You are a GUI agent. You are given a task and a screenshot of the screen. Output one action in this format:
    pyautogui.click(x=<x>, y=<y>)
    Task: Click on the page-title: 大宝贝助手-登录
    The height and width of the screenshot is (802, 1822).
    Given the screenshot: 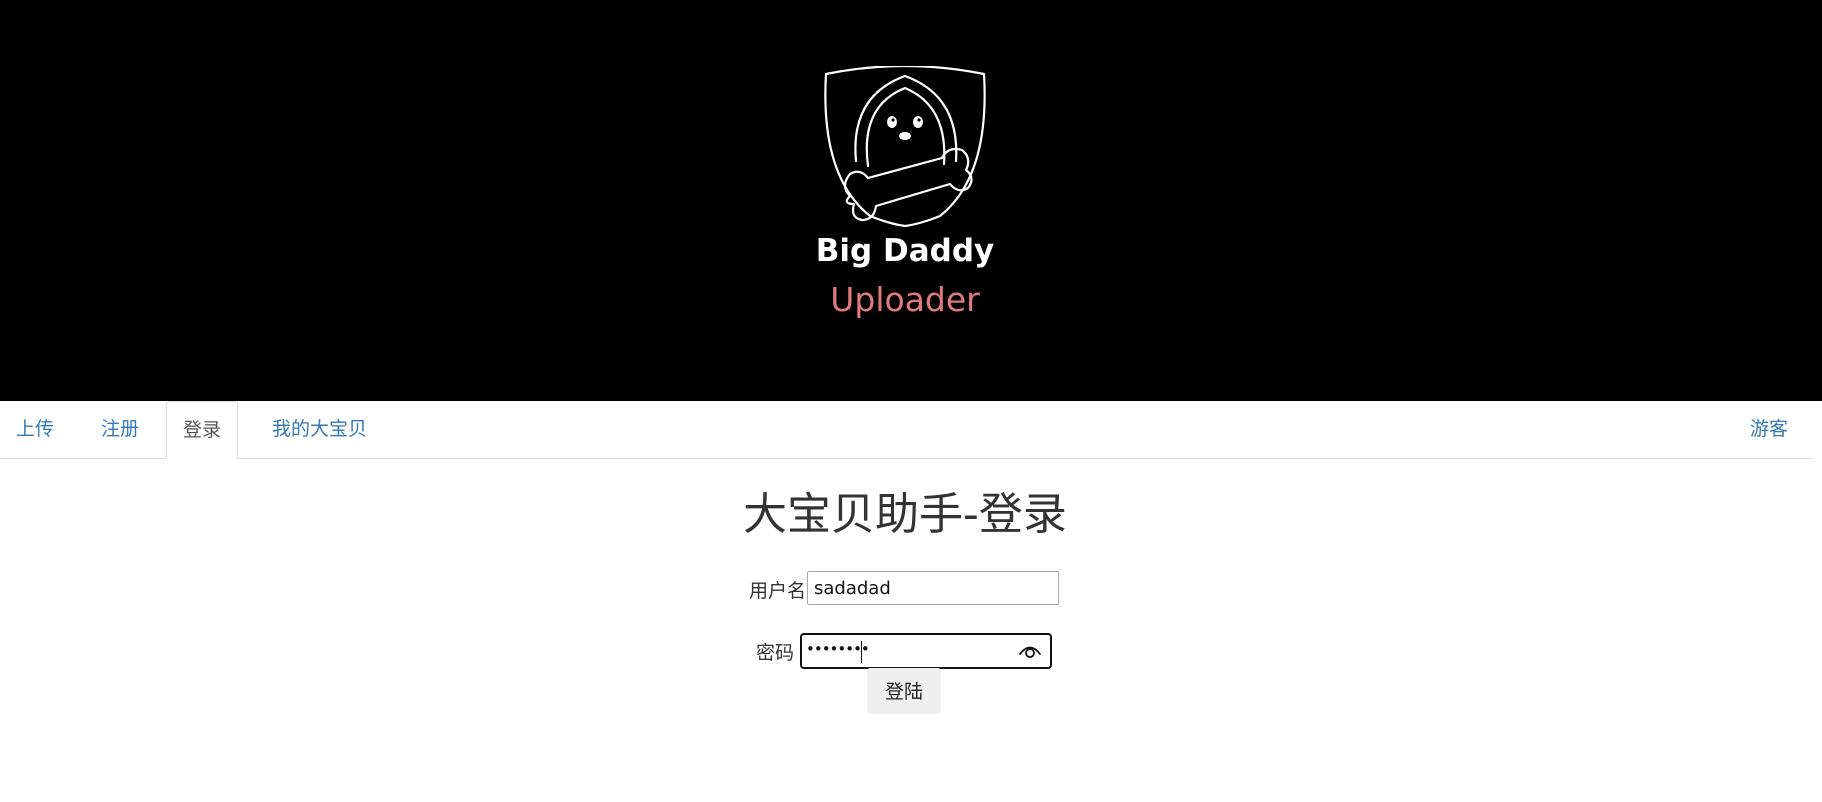 What is the action you would take?
    pyautogui.click(x=905, y=514)
    